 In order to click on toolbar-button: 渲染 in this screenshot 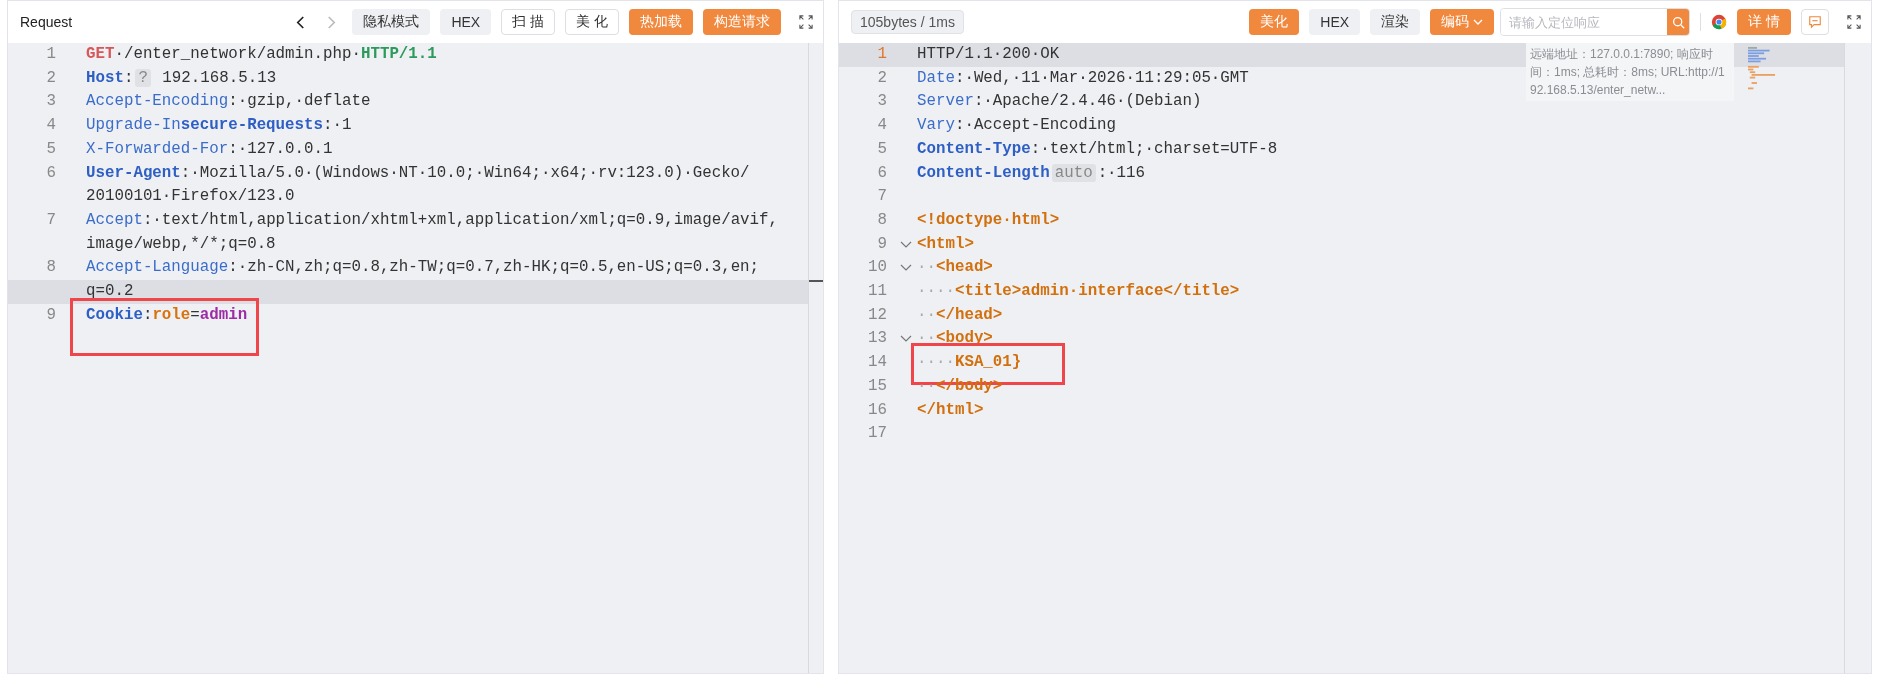, I will do `click(1395, 22)`.